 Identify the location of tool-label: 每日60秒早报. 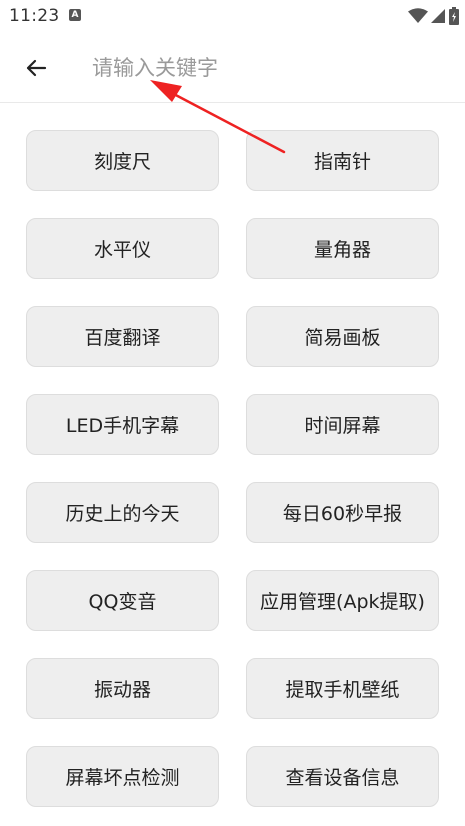
(342, 514).